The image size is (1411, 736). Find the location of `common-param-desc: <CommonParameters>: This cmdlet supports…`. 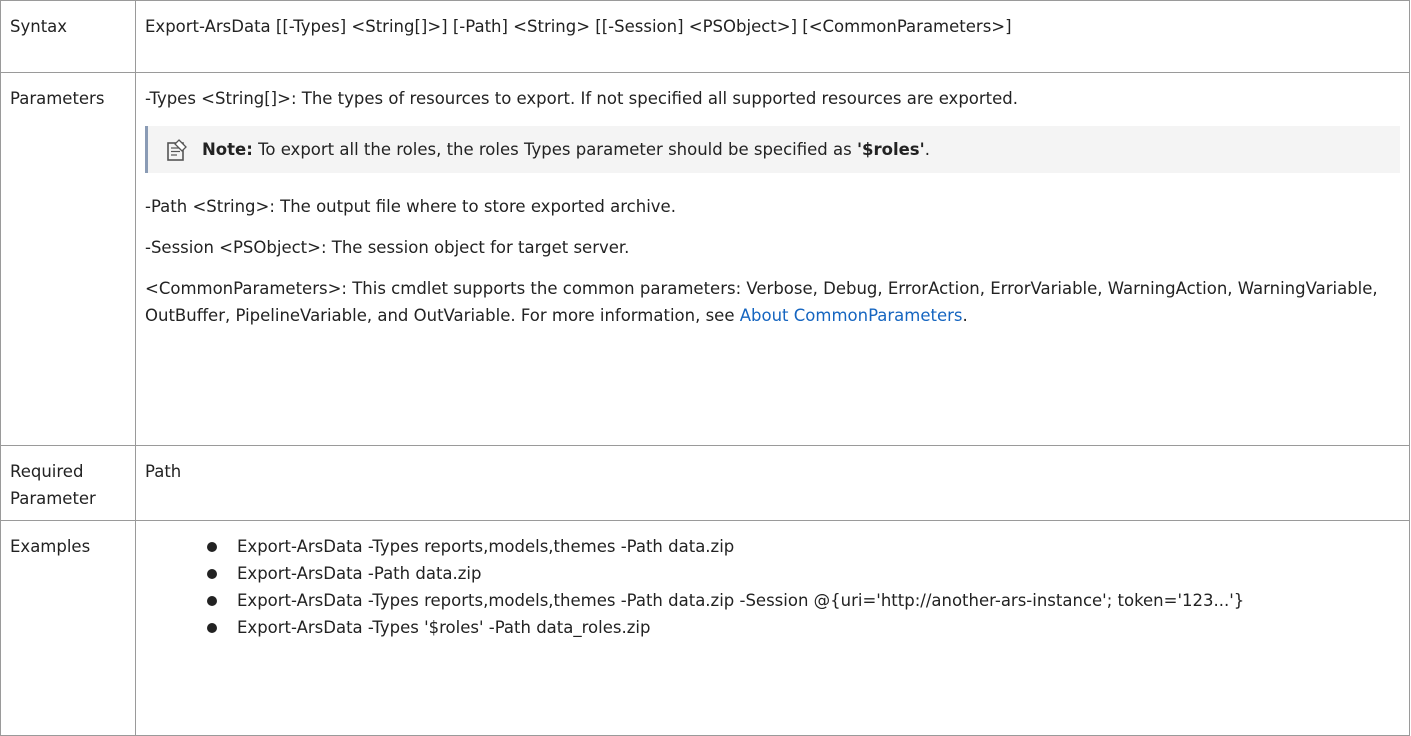

common-param-desc: <CommonParameters>: This cmdlet supports… is located at coordinates (772, 302).